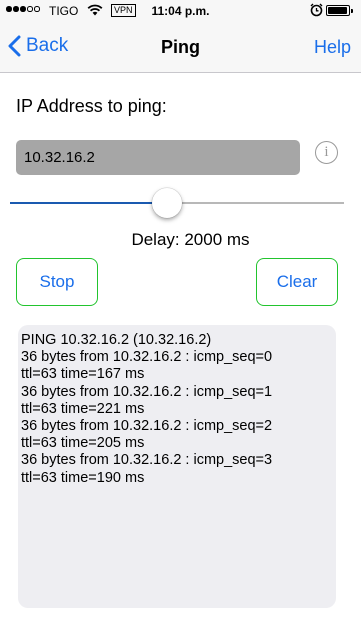 This screenshot has height=640, width=361. Describe the element at coordinates (57, 282) in the screenshot. I see `stop-button: Stop` at that location.